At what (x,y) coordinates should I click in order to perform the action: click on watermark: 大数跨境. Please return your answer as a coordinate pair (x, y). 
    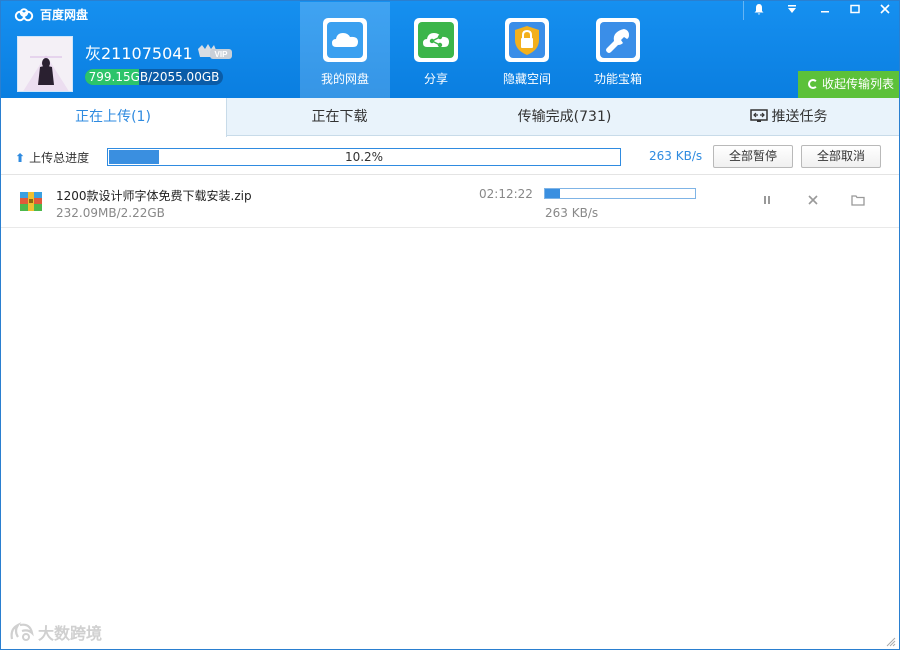
    Looking at the image, I should click on (55, 632).